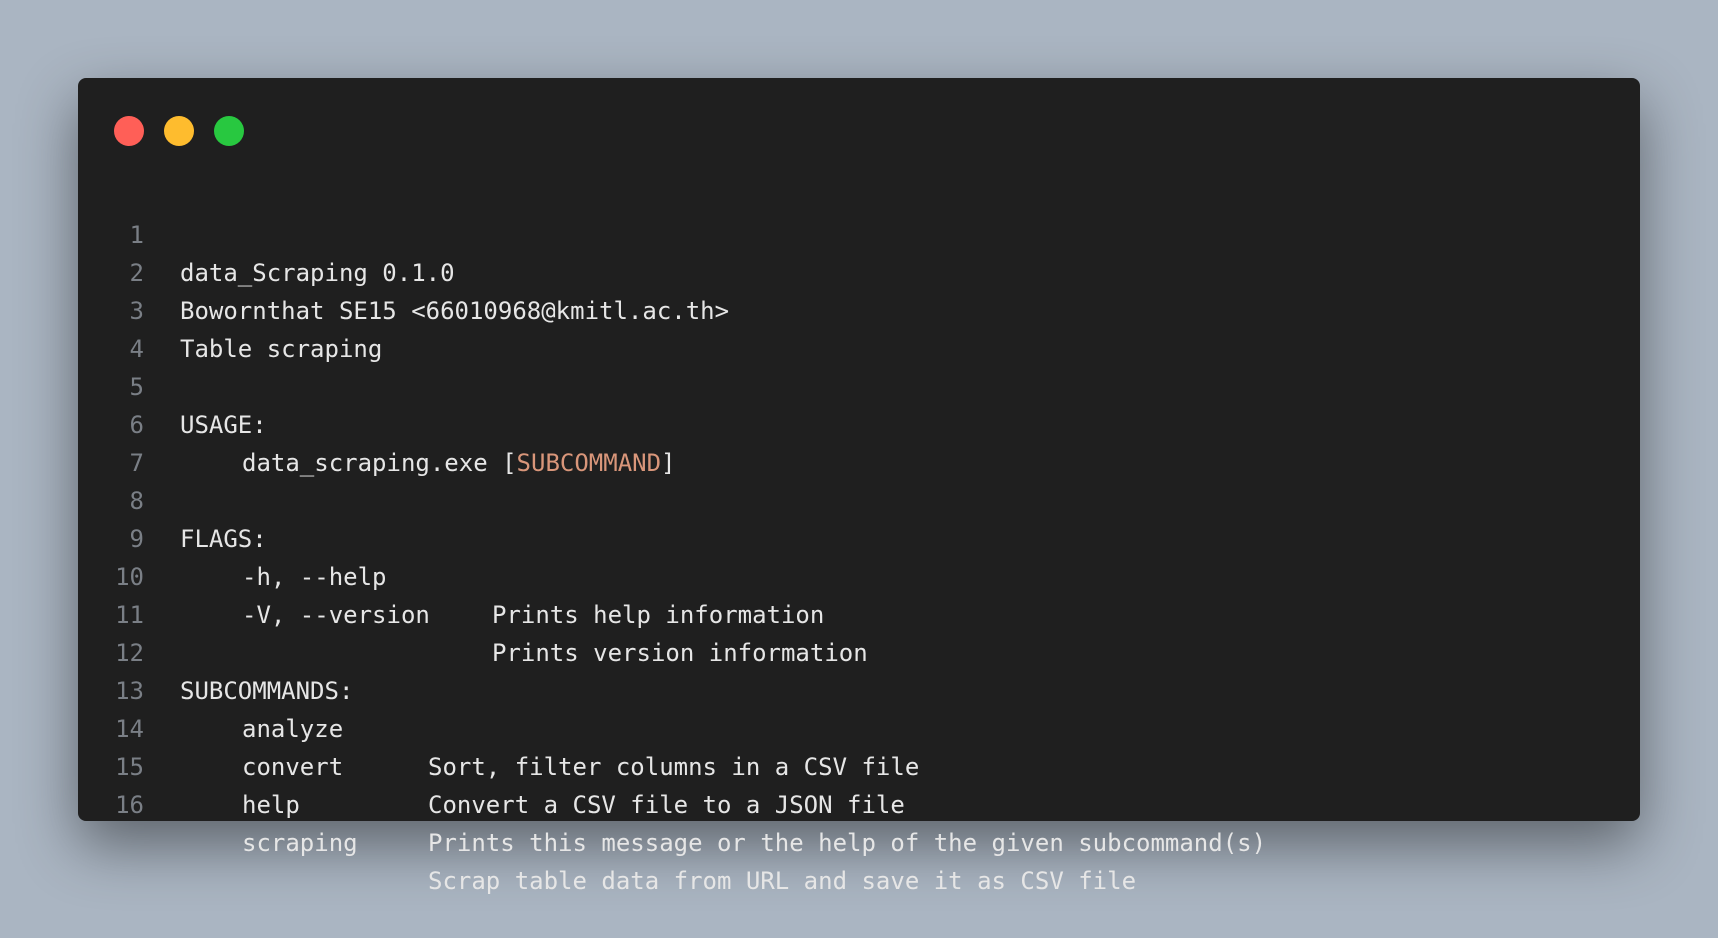  What do you see at coordinates (229, 131) in the screenshot?
I see `maximize-window-dot` at bounding box center [229, 131].